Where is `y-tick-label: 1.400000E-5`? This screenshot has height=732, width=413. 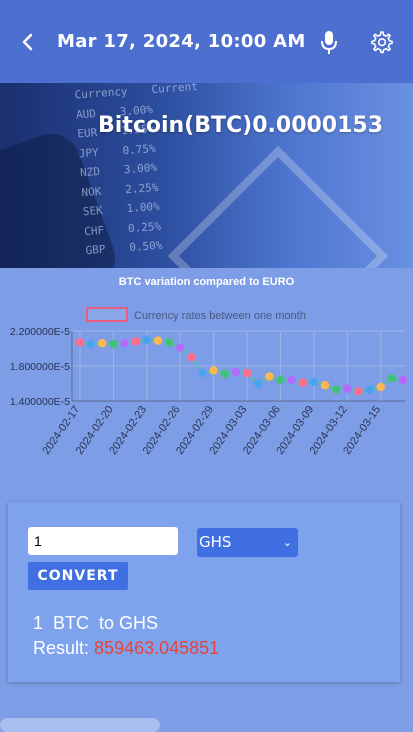 y-tick-label: 1.400000E-5 is located at coordinates (40, 402).